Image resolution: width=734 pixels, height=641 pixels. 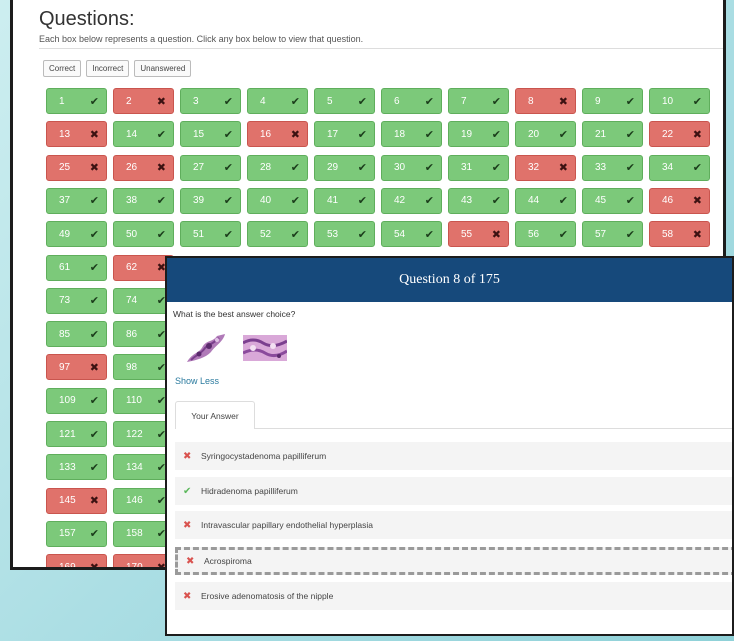 What do you see at coordinates (612, 200) in the screenshot?
I see `question-box-45: 45 ✔` at bounding box center [612, 200].